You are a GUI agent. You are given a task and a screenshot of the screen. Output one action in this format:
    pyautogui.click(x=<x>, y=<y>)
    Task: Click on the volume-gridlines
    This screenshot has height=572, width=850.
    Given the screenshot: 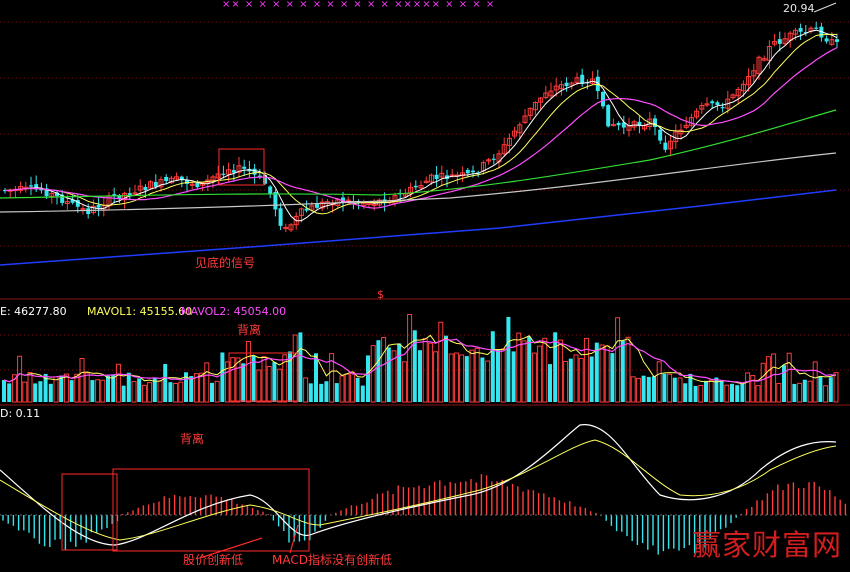 What is the action you would take?
    pyautogui.click(x=425, y=352)
    